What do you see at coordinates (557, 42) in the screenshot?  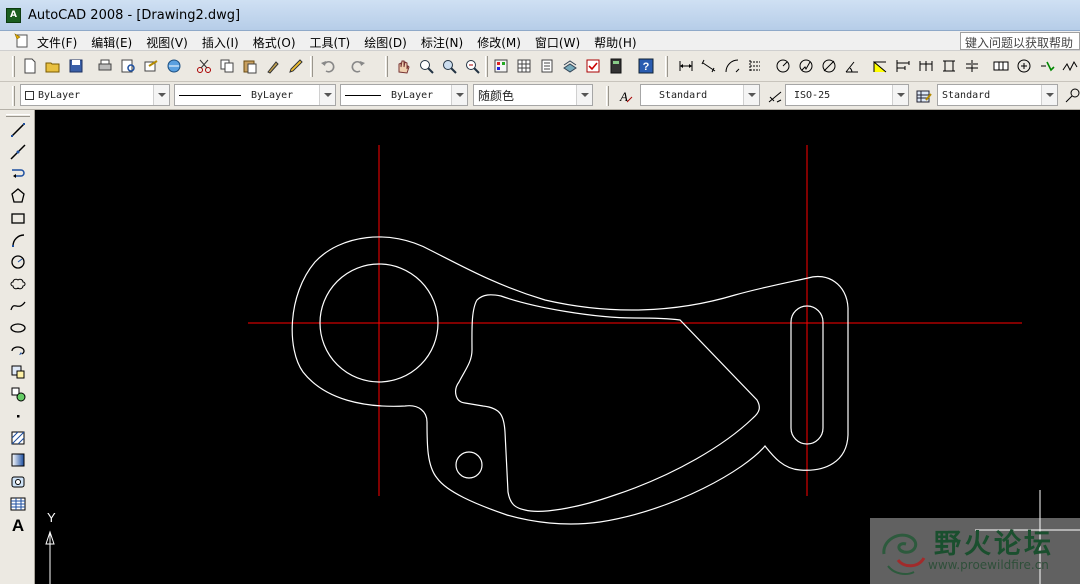 I see `menu-window: 窗口(W)` at bounding box center [557, 42].